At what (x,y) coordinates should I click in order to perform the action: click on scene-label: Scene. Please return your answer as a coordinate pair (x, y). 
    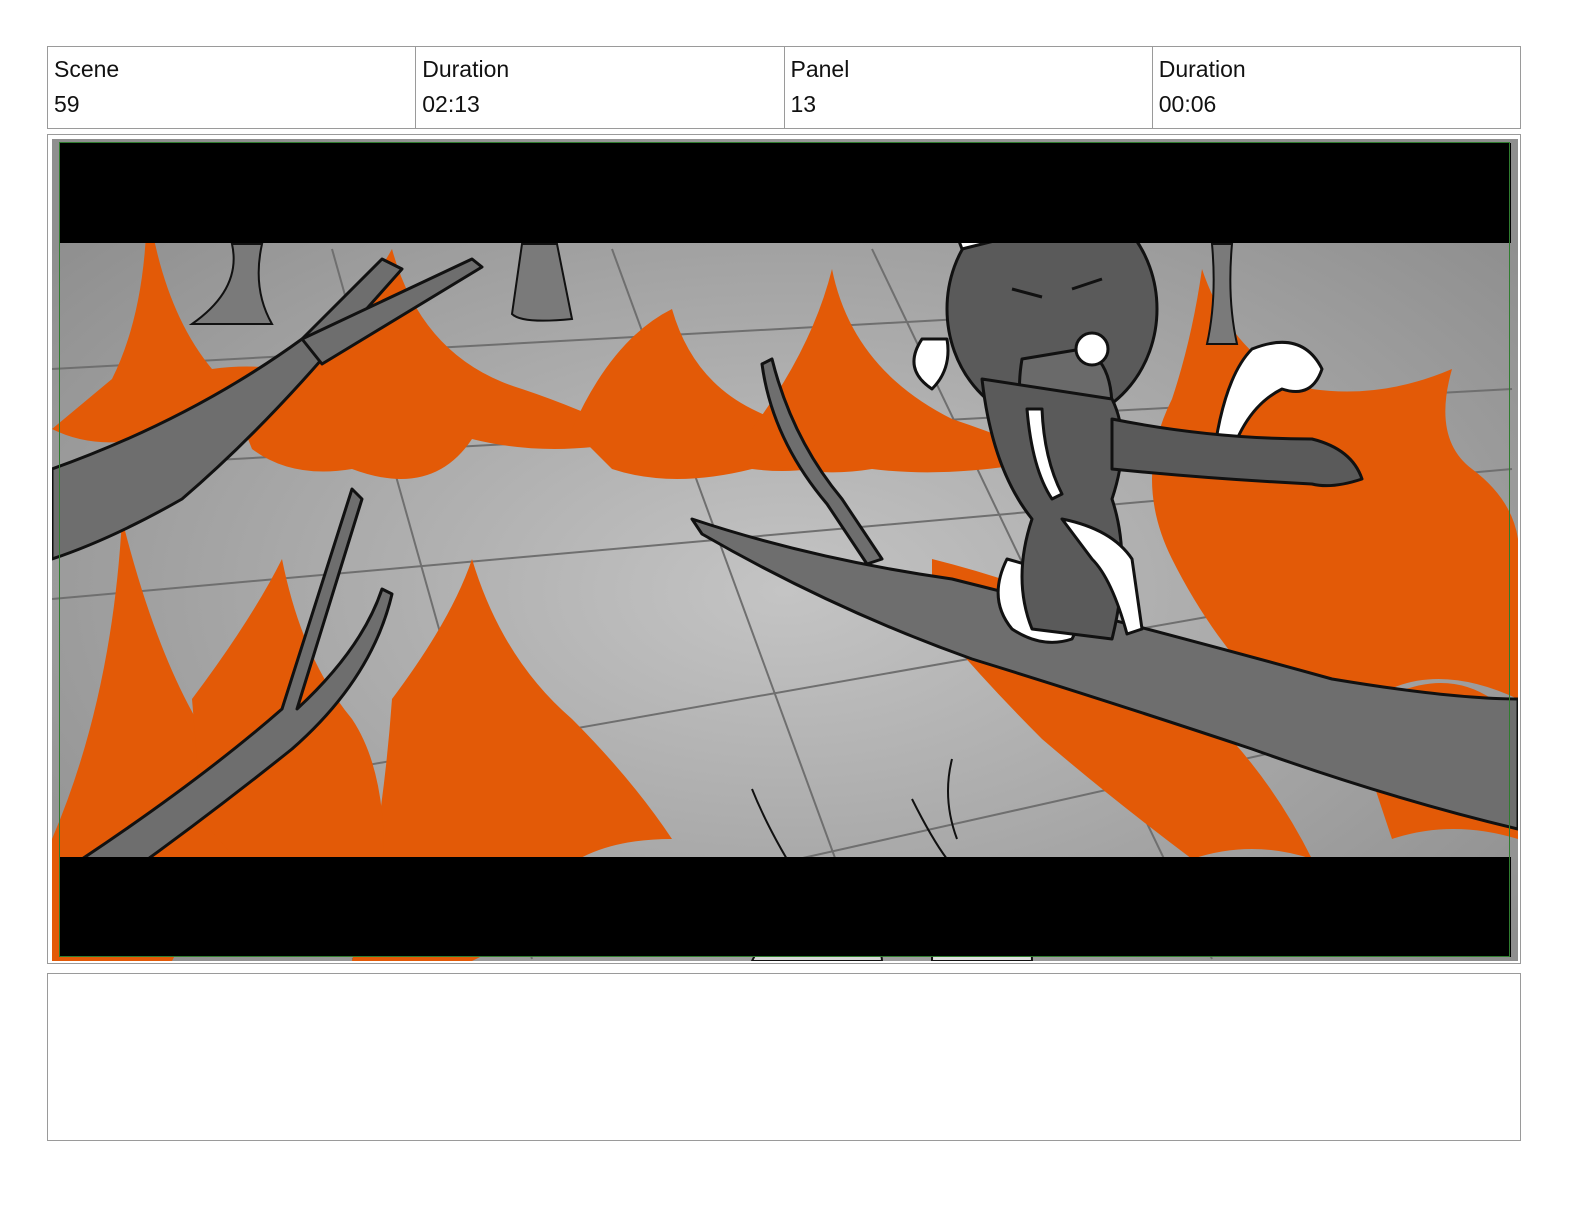
    Looking at the image, I should click on (87, 69).